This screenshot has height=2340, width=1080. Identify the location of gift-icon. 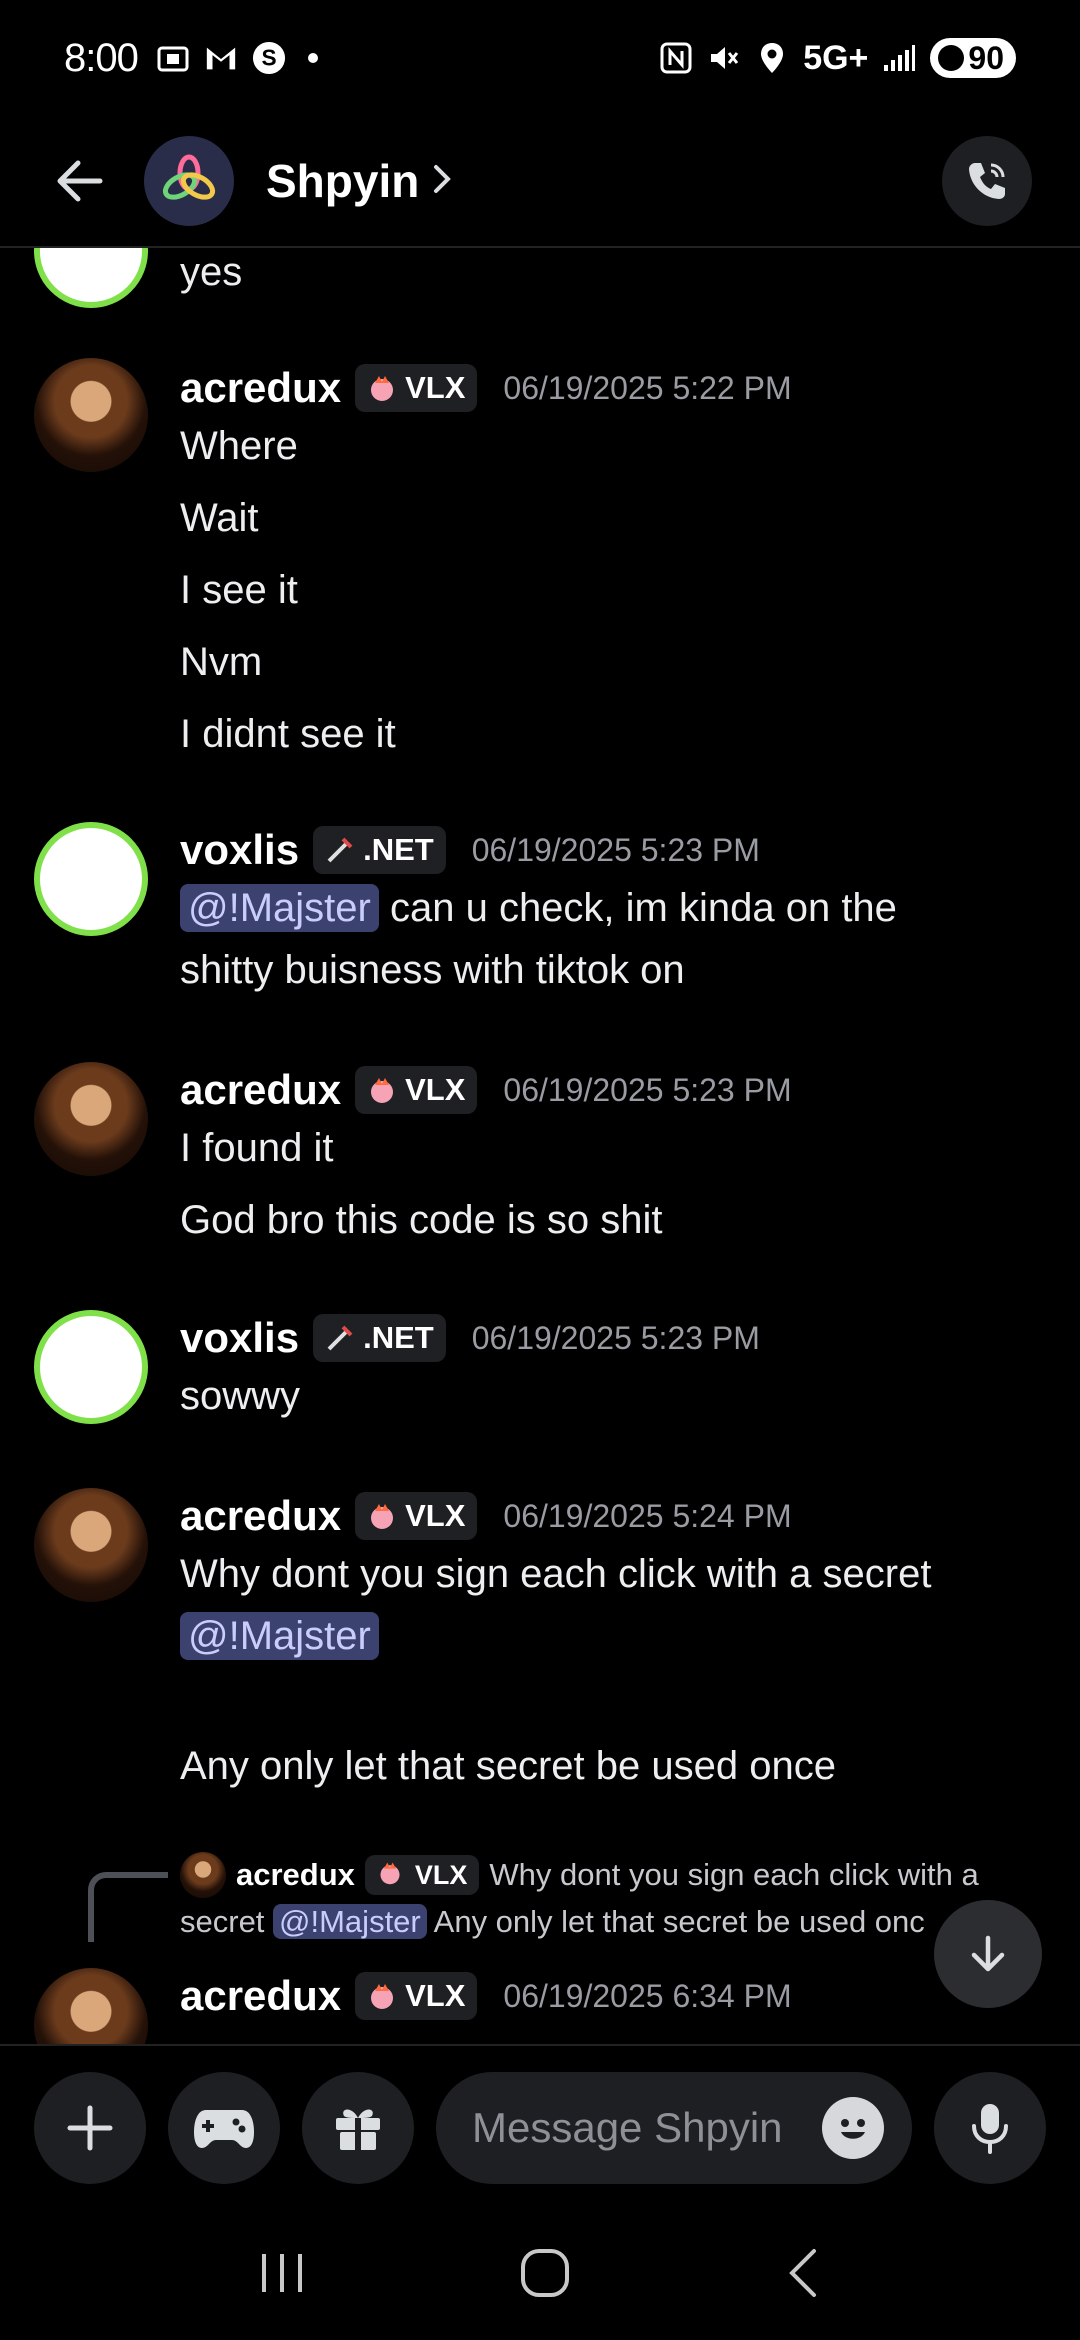
(358, 2129).